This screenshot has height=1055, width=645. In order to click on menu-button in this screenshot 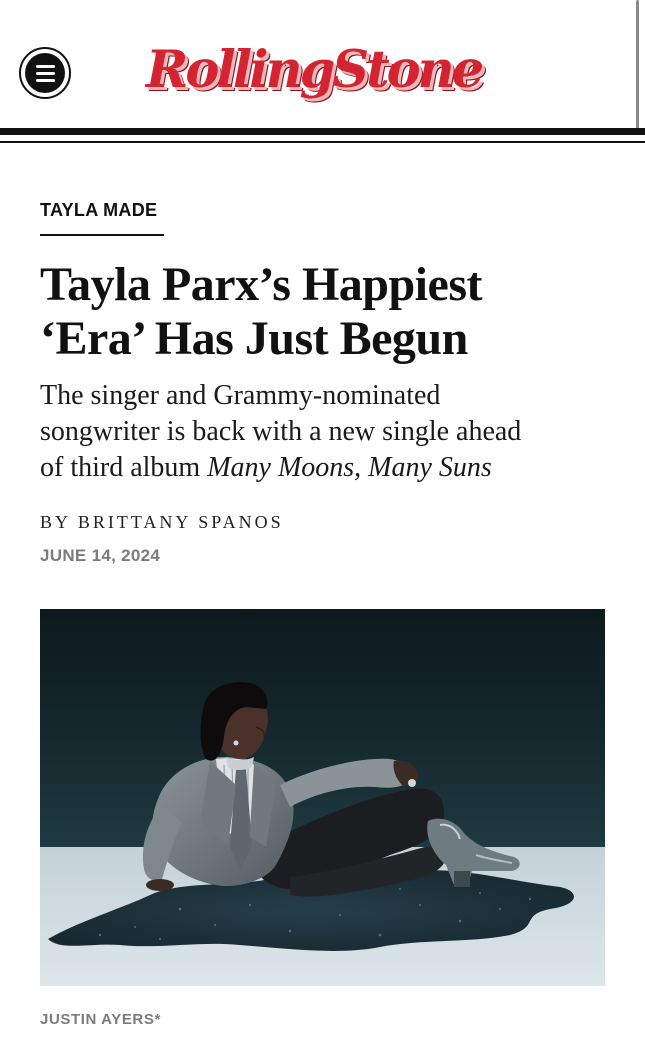, I will do `click(45, 73)`.